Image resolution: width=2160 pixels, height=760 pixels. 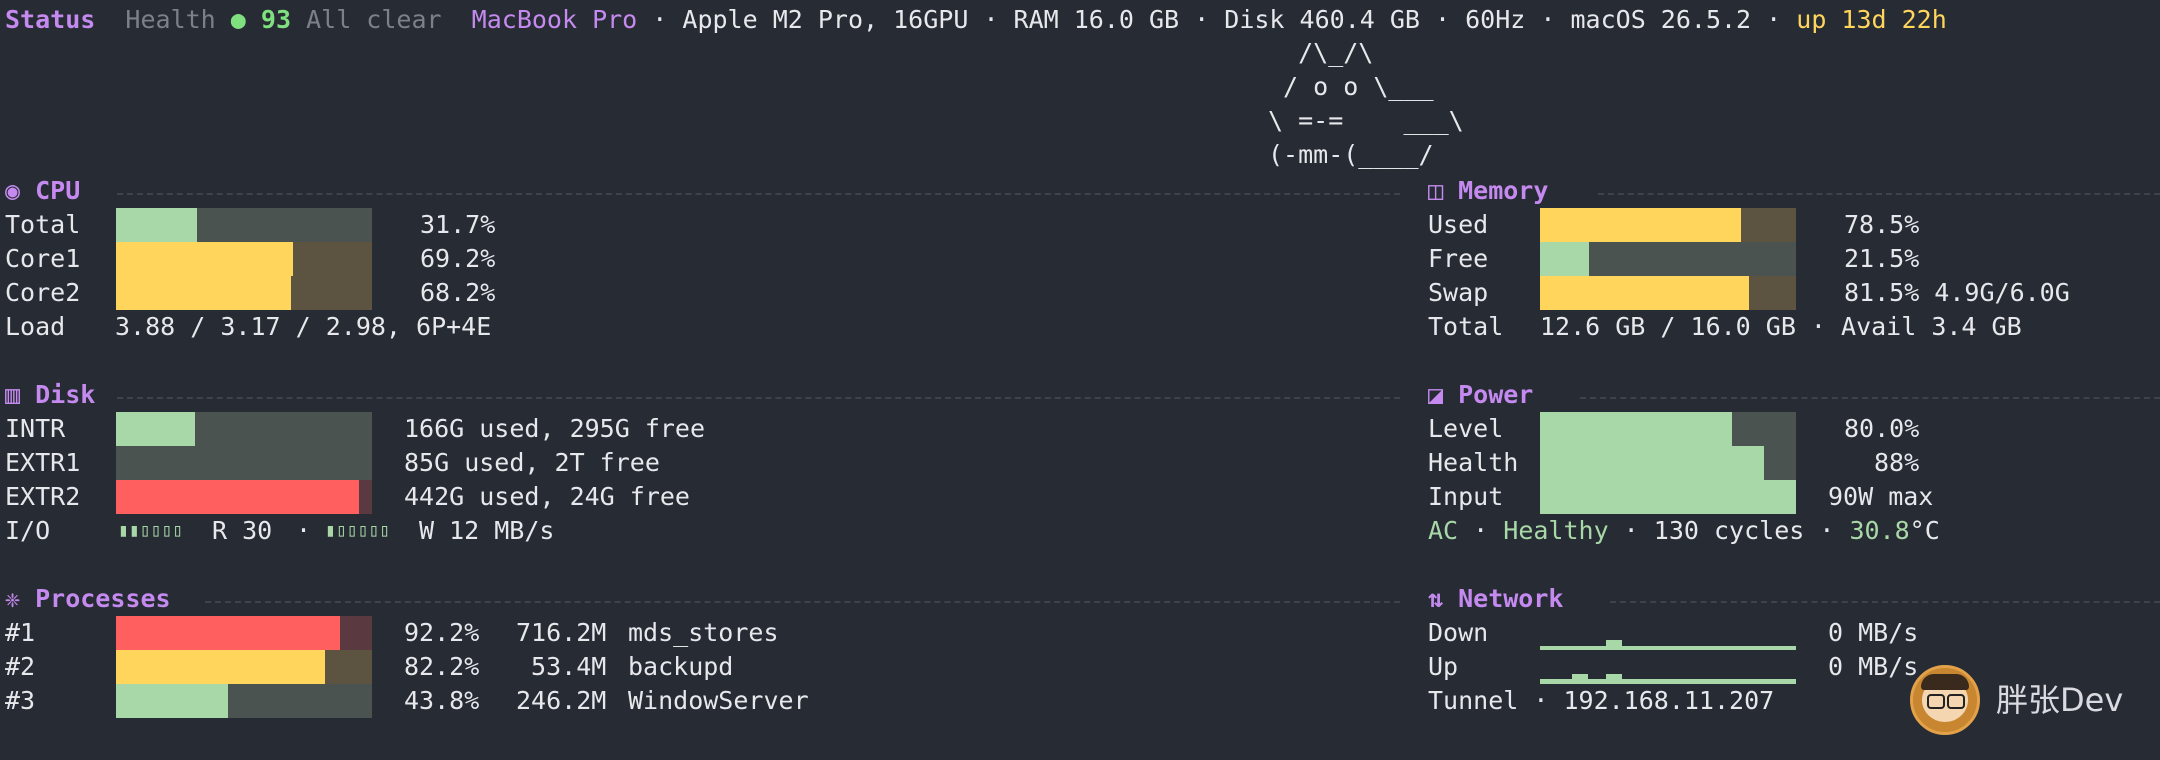 What do you see at coordinates (1466, 326) in the screenshot?
I see `memory-total-label: Total` at bounding box center [1466, 326].